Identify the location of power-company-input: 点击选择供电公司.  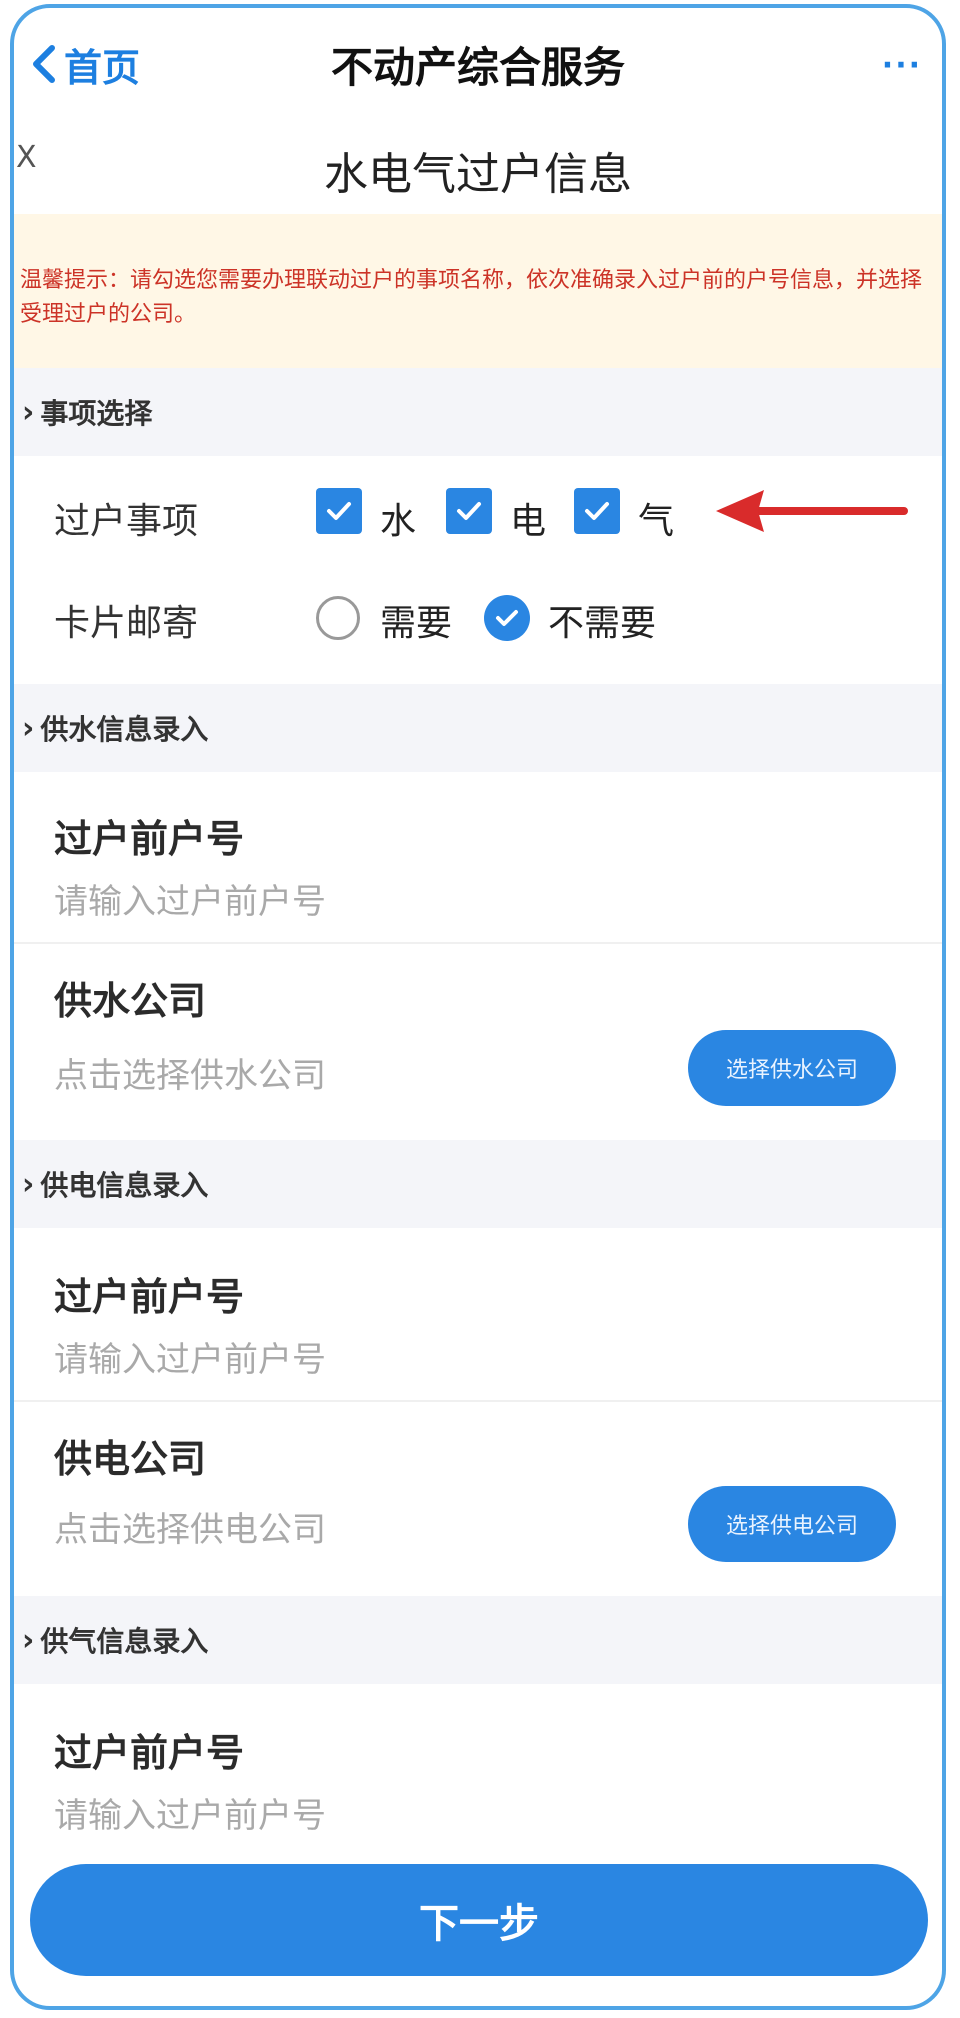
(190, 1526).